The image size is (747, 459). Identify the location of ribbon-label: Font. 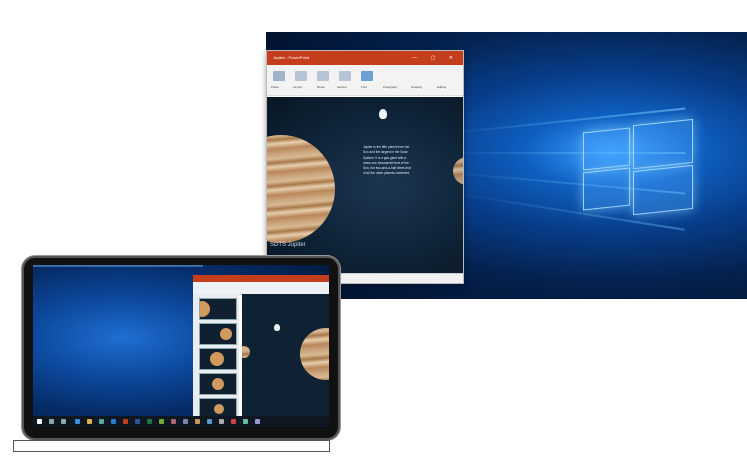
(364, 87).